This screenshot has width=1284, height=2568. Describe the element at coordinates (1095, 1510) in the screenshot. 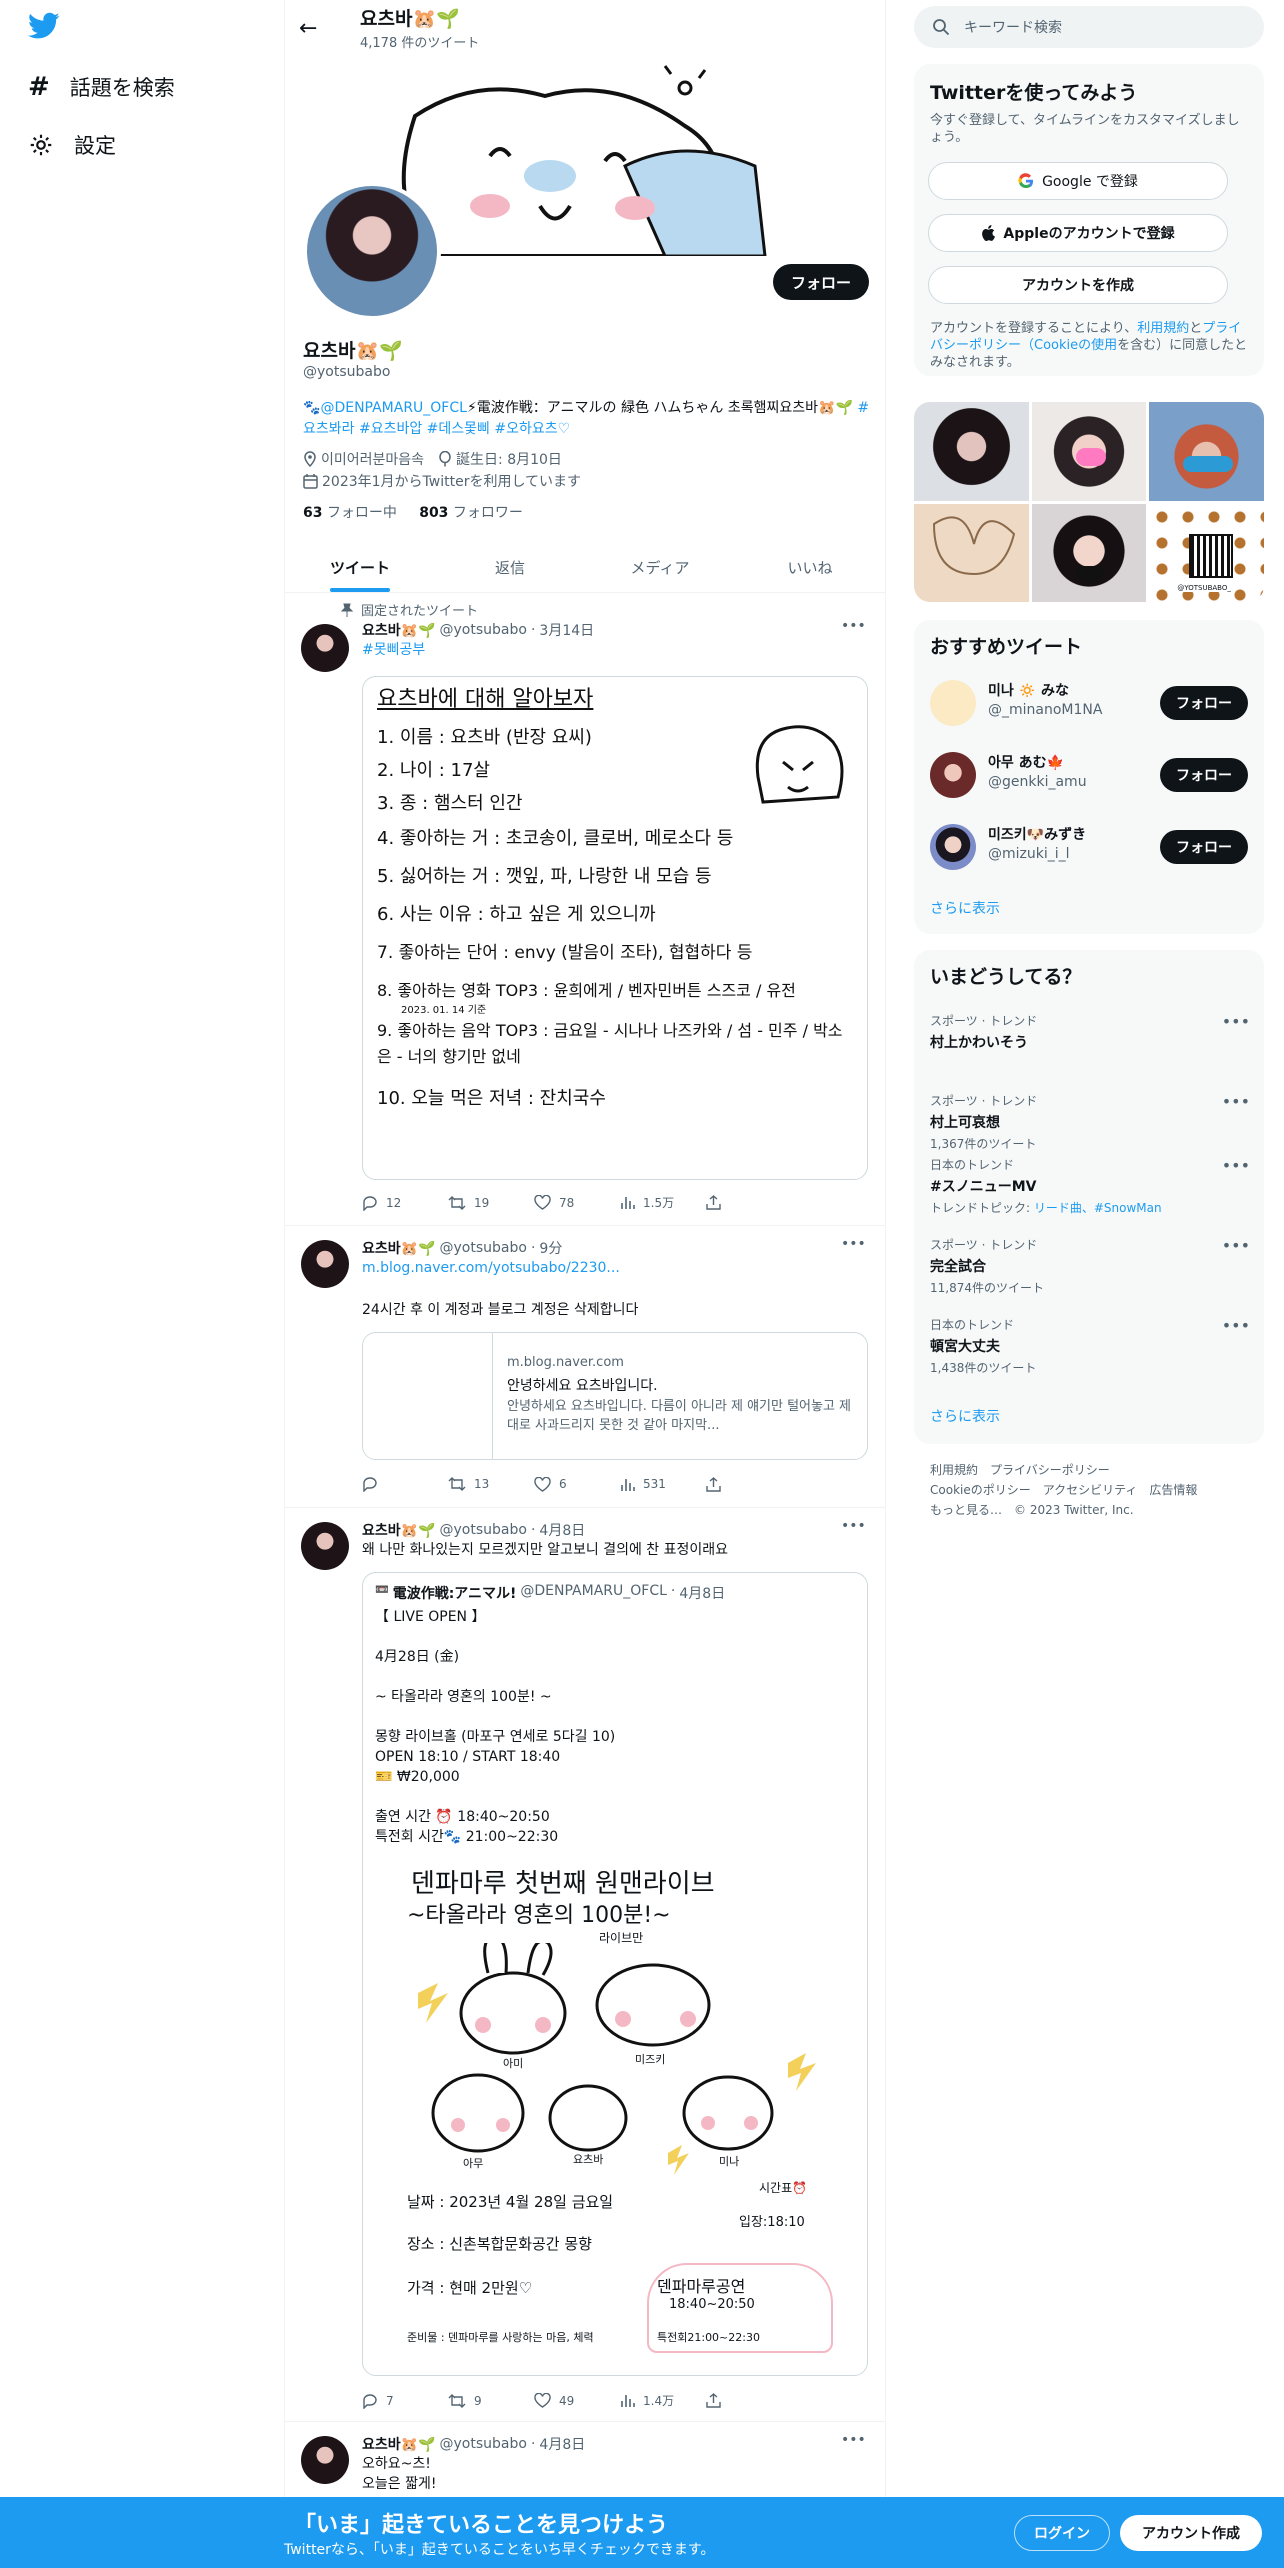

I see `footer-line: もっと見る… © 2023 Twitter, Inc.` at that location.